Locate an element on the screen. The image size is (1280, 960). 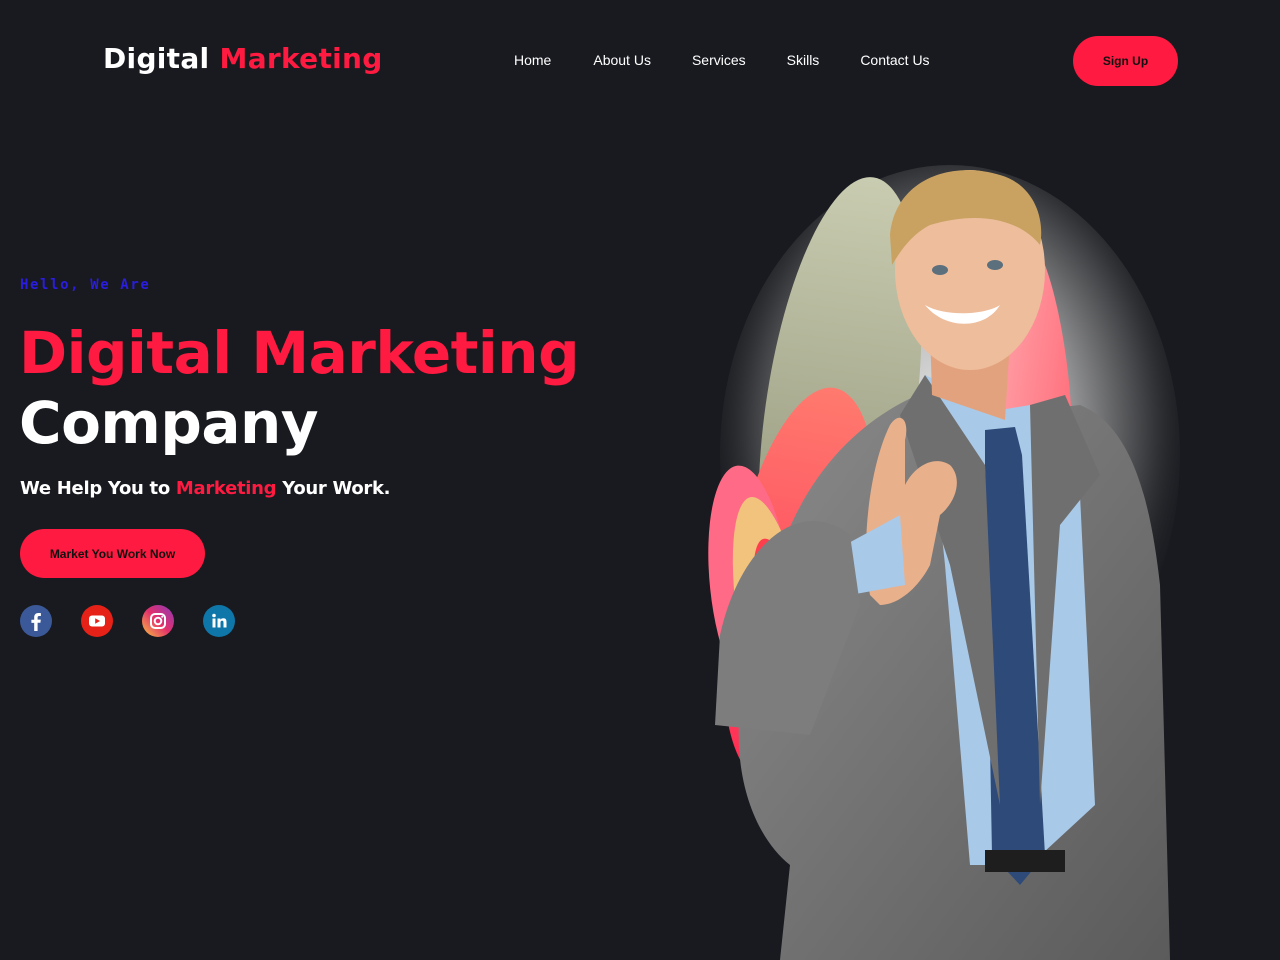
tagline-highlight: Marketing is located at coordinates (226, 488).